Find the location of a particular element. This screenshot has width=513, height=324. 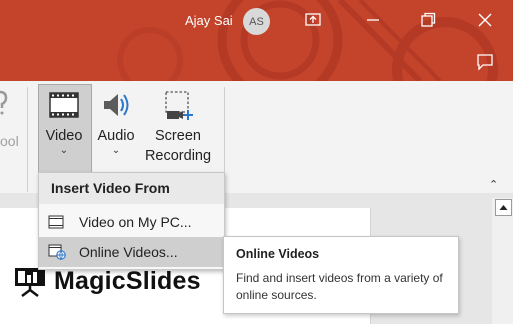

online-video-icon is located at coordinates (57, 252).